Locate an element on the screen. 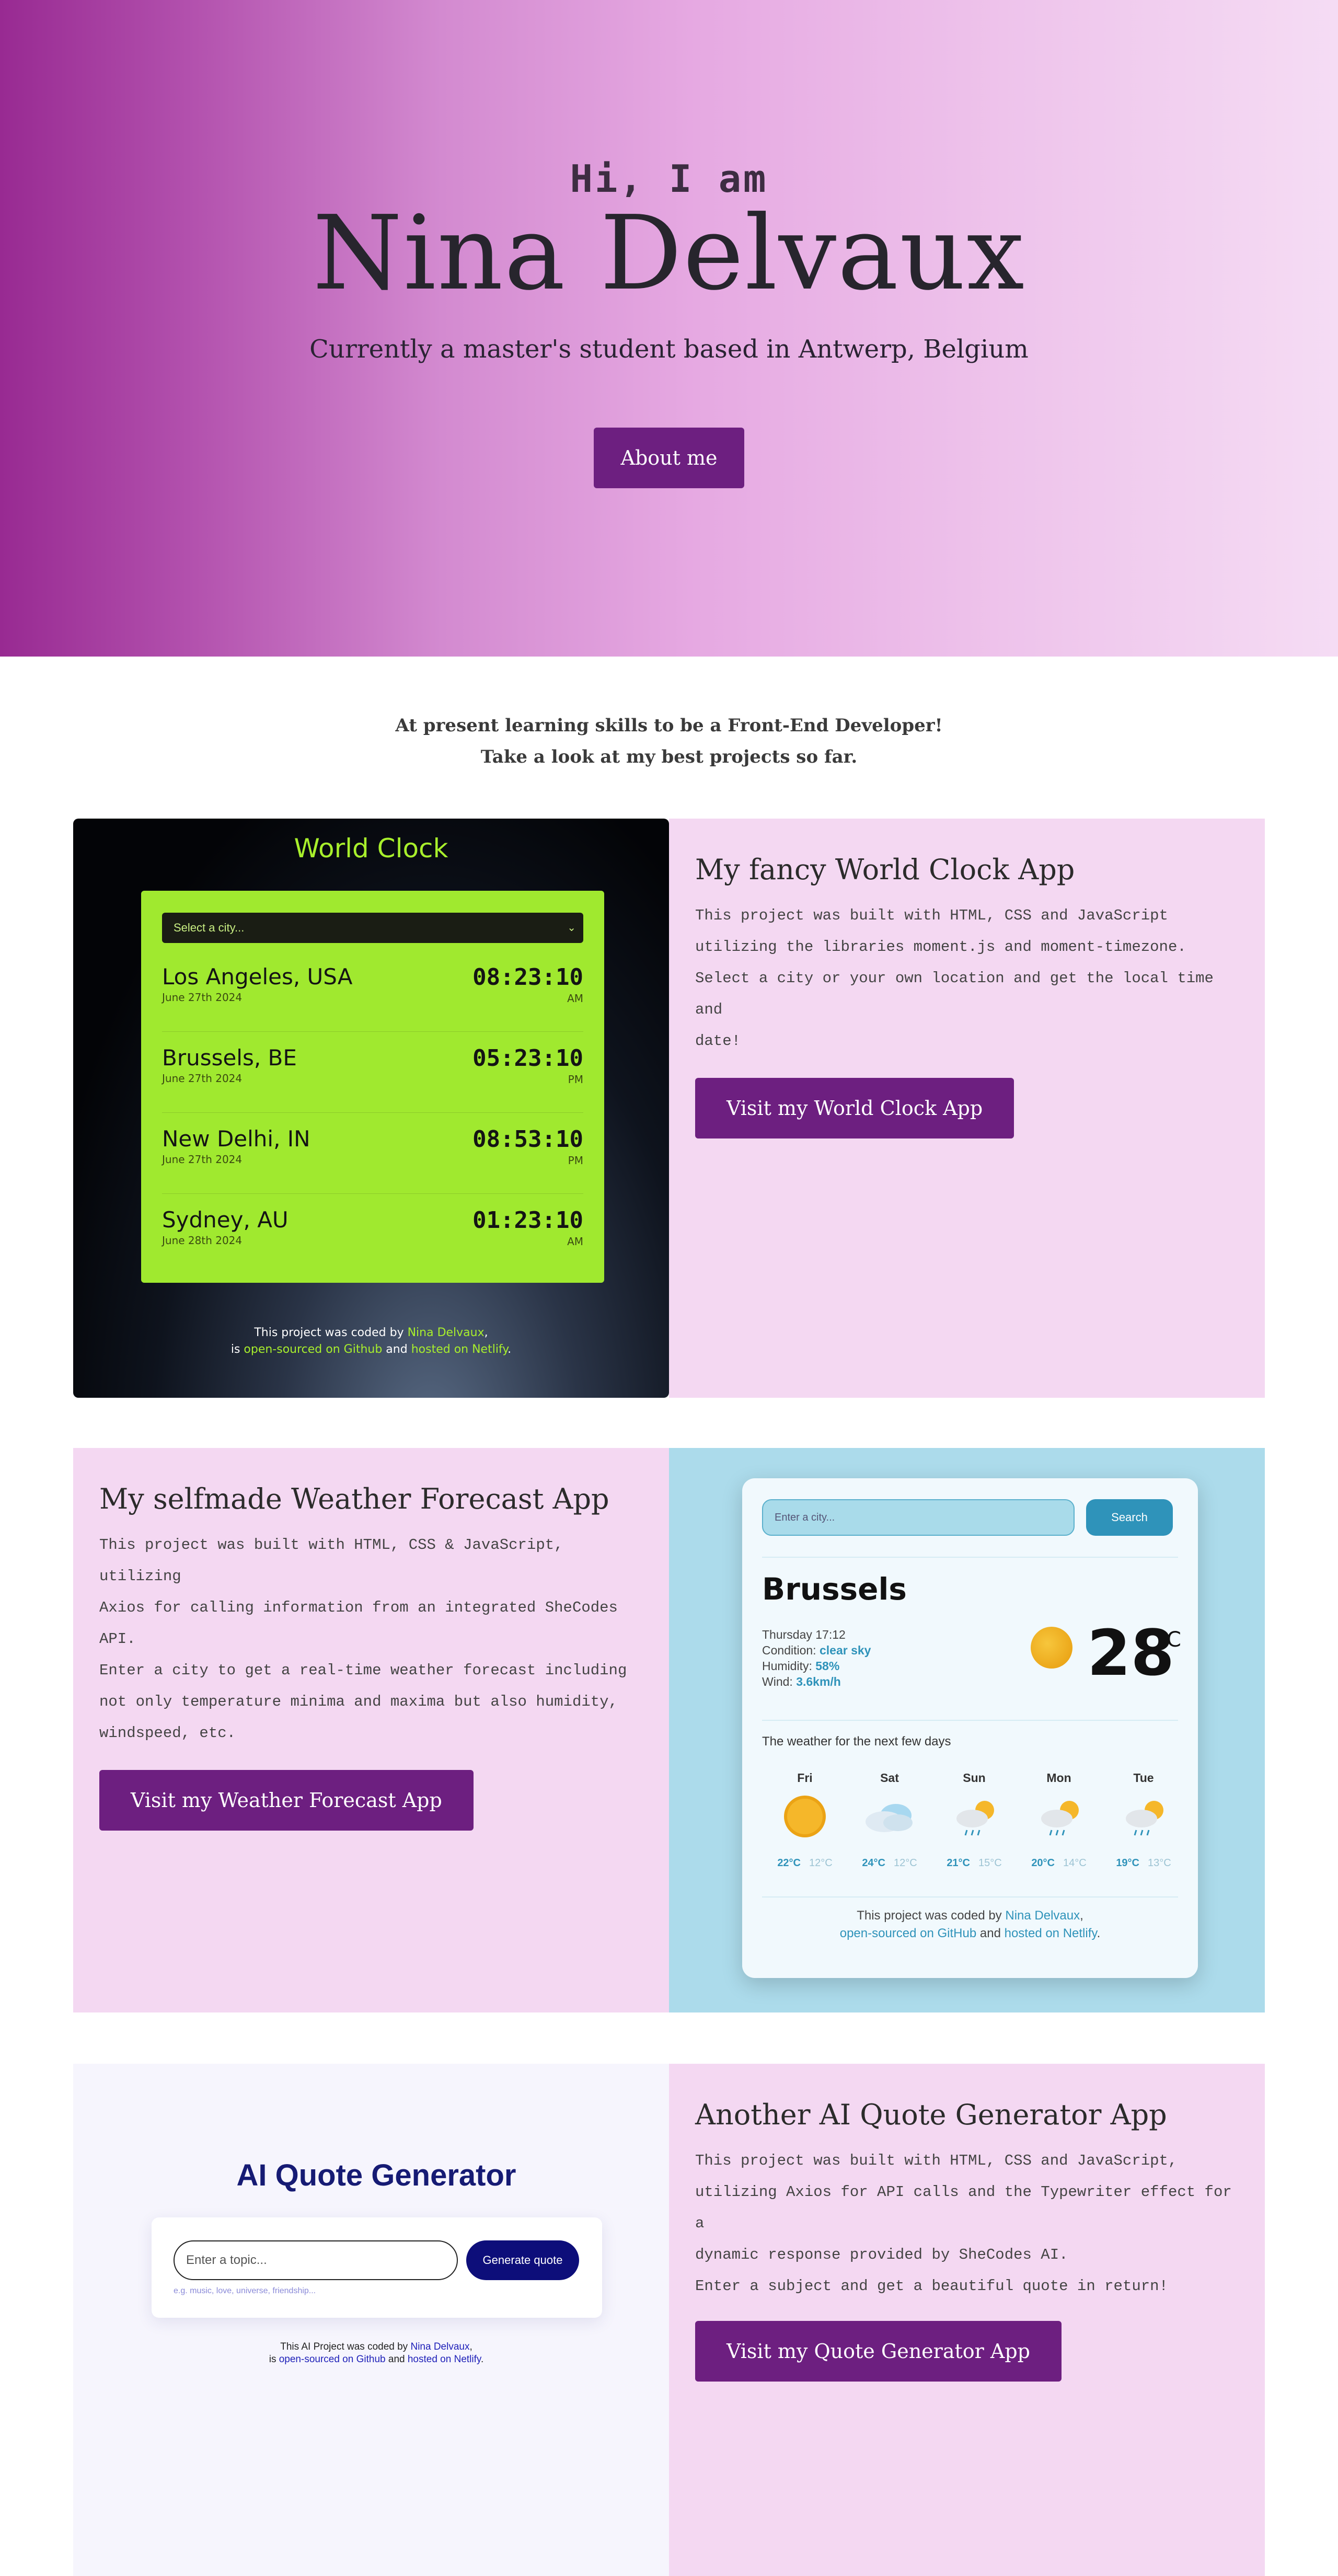 The width and height of the screenshot is (1338, 2576). wx-netlify-link: hosted on Netlify is located at coordinates (1051, 1933).